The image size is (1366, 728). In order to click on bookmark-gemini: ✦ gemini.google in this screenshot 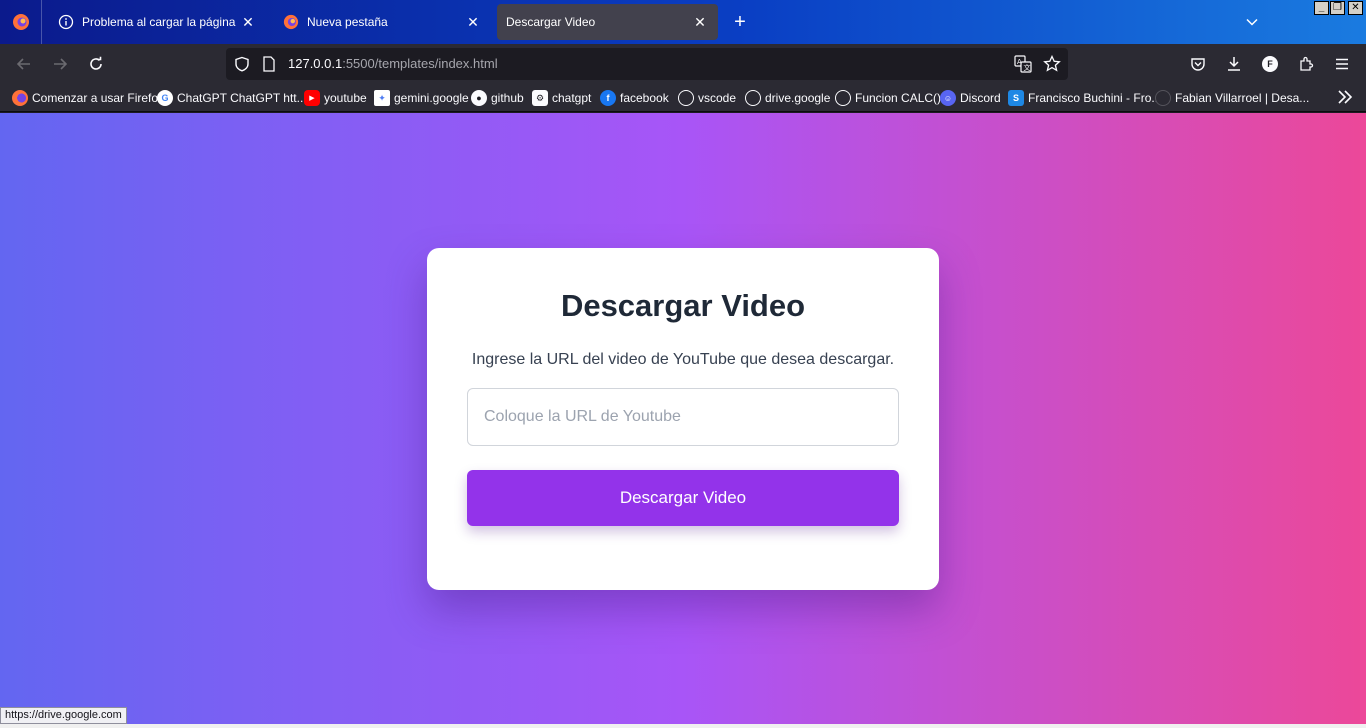, I will do `click(421, 98)`.